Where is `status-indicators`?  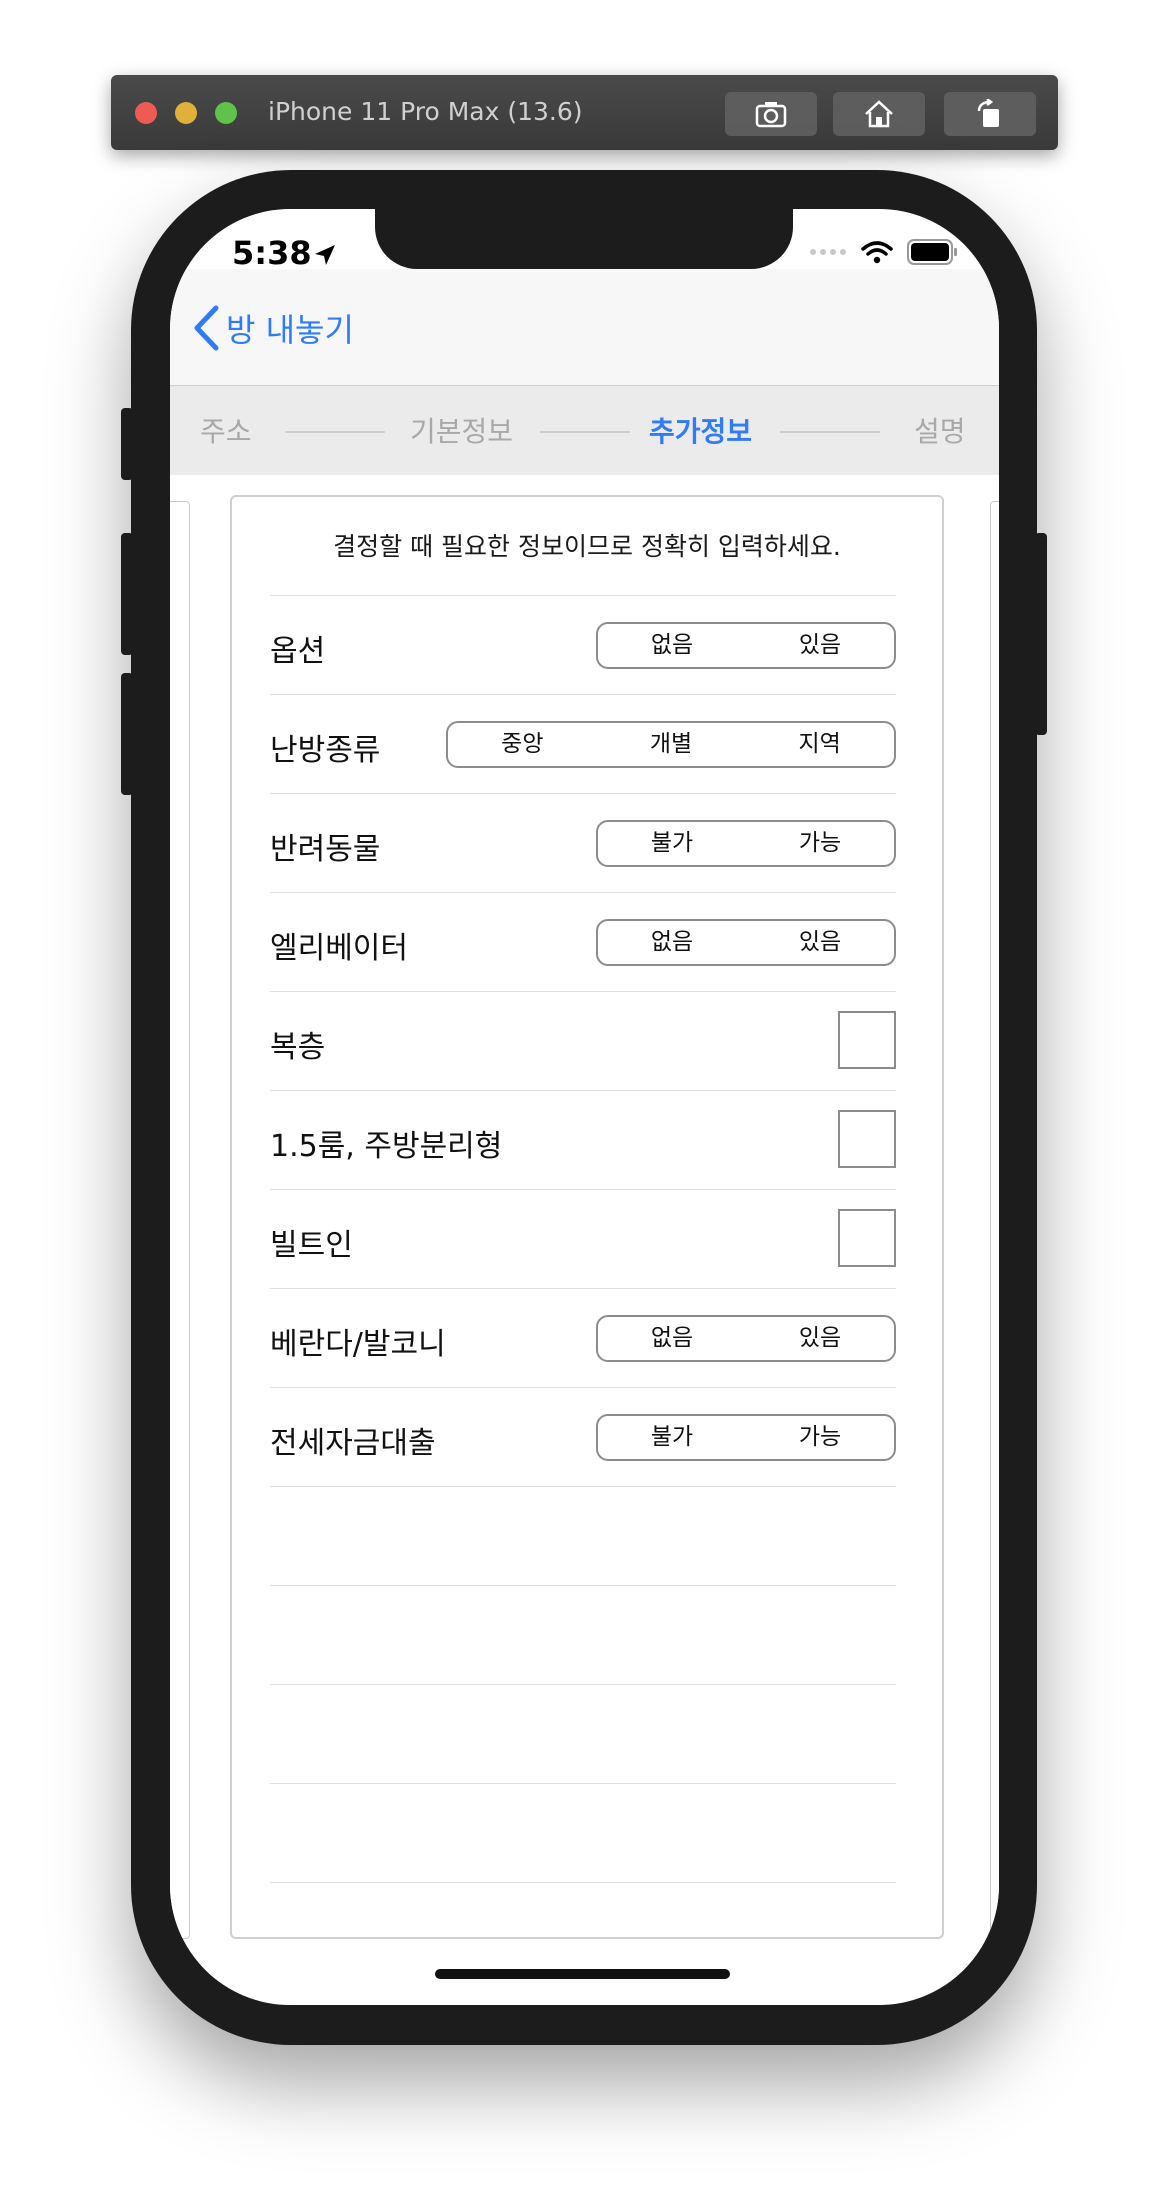
status-indicators is located at coordinates (884, 252).